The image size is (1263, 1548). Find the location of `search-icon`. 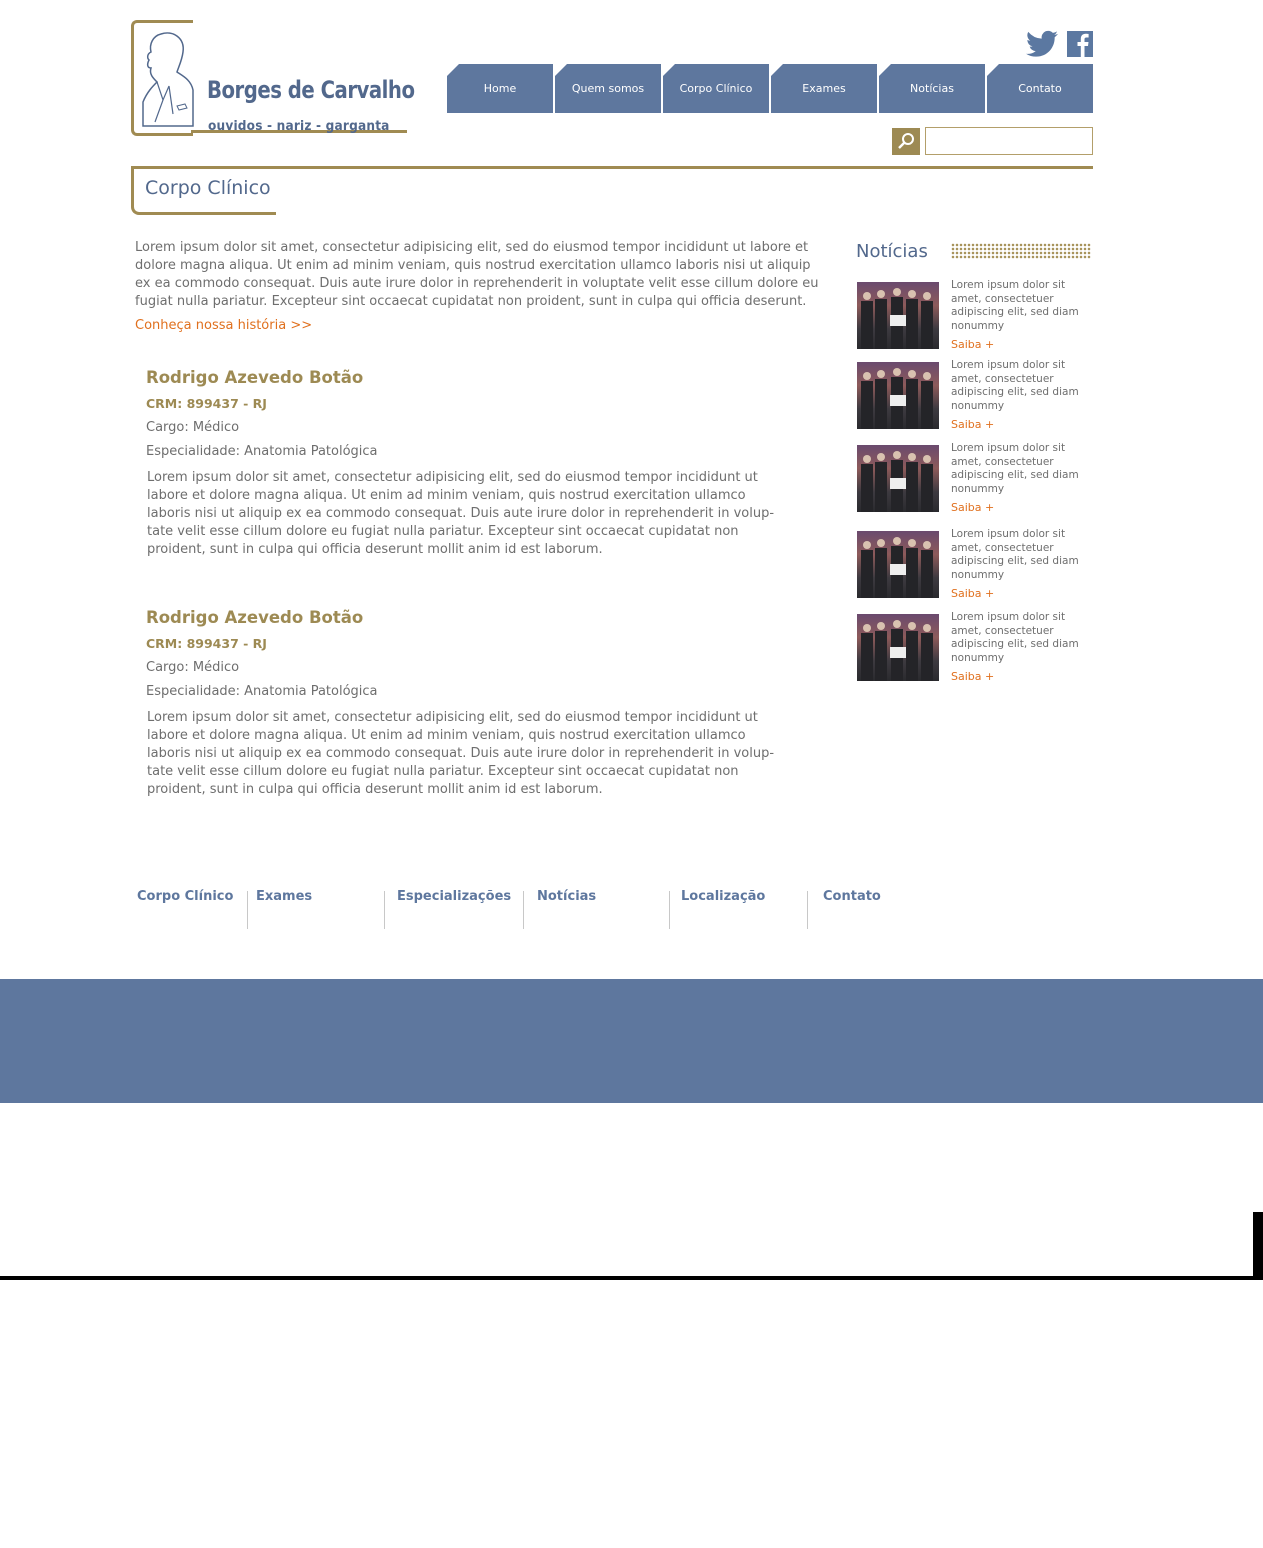

search-icon is located at coordinates (906, 141).